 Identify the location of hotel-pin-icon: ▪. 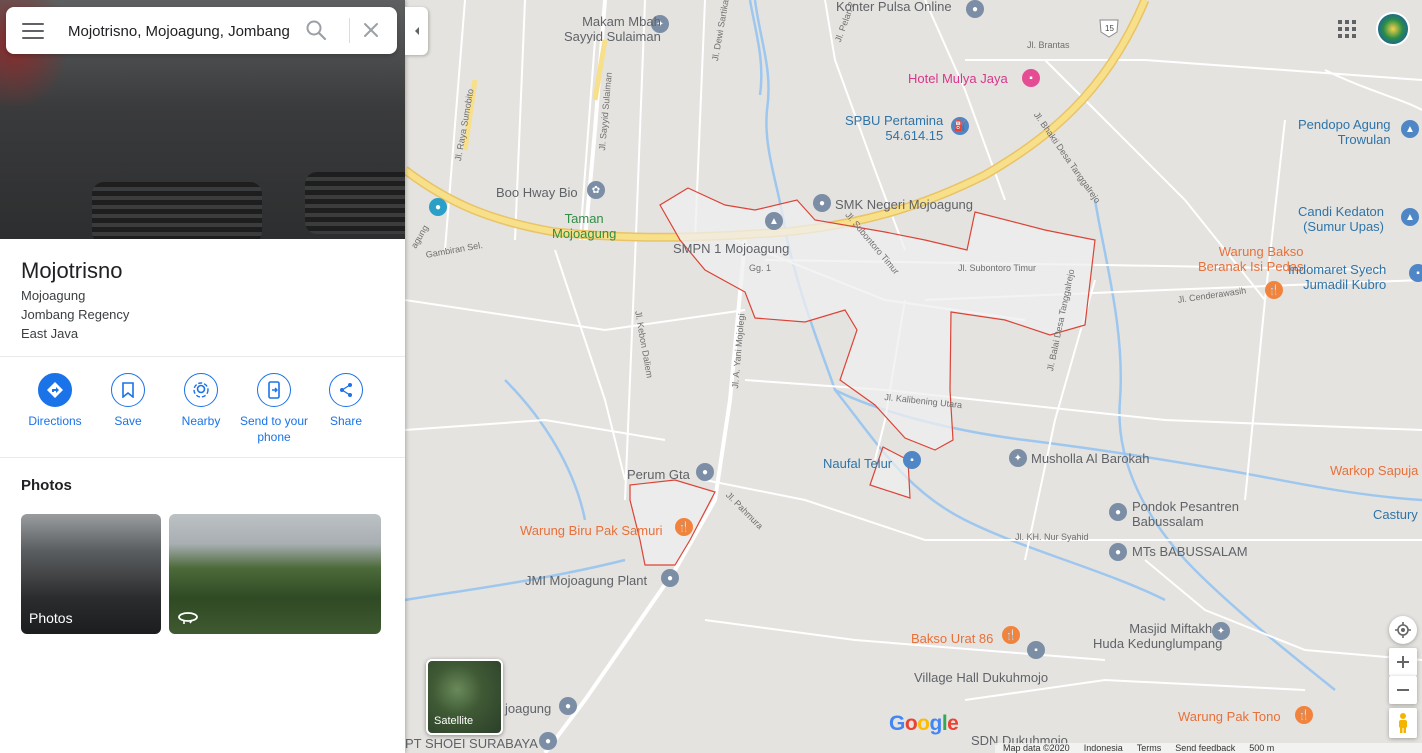
(1031, 78).